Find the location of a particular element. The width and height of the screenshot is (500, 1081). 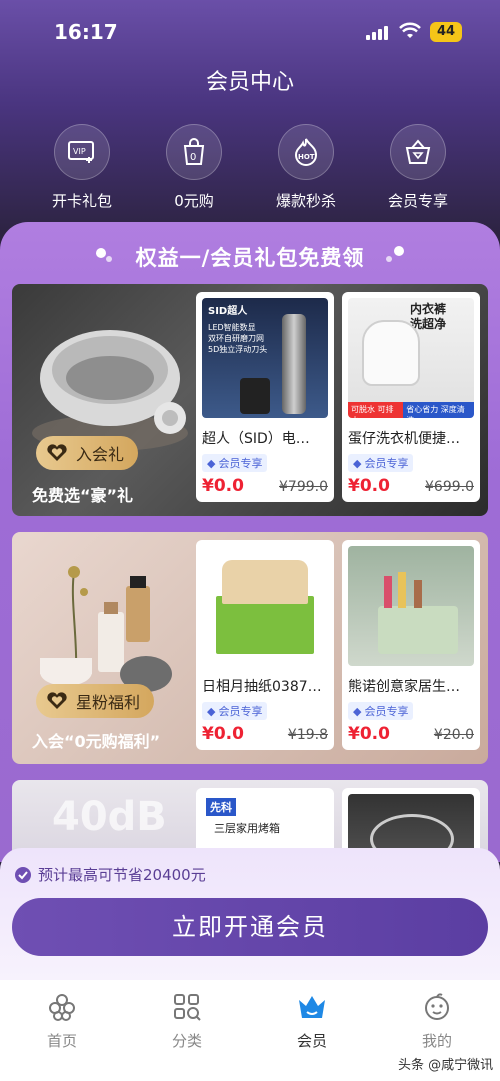

tissue-paper-shape is located at coordinates (265, 582).